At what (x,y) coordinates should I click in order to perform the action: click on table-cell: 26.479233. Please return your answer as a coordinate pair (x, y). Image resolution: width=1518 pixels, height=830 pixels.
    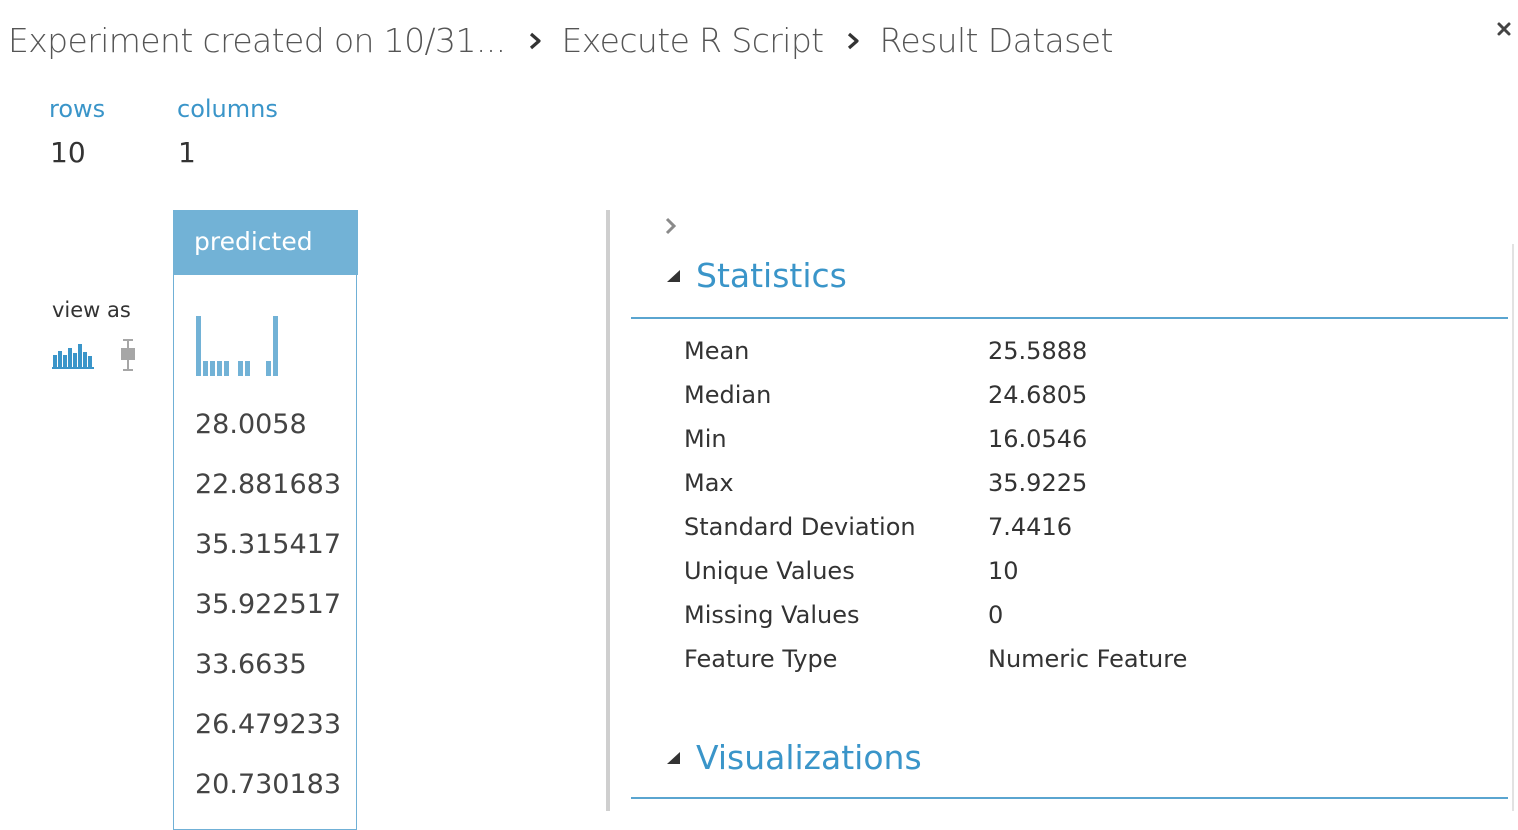
    Looking at the image, I should click on (268, 724).